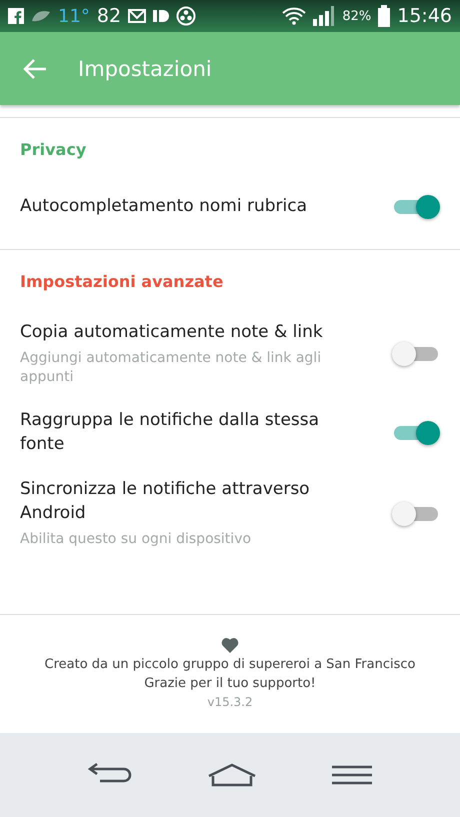 This screenshot has width=460, height=817. Describe the element at coordinates (161, 16) in the screenshot. I see `id-icon` at that location.